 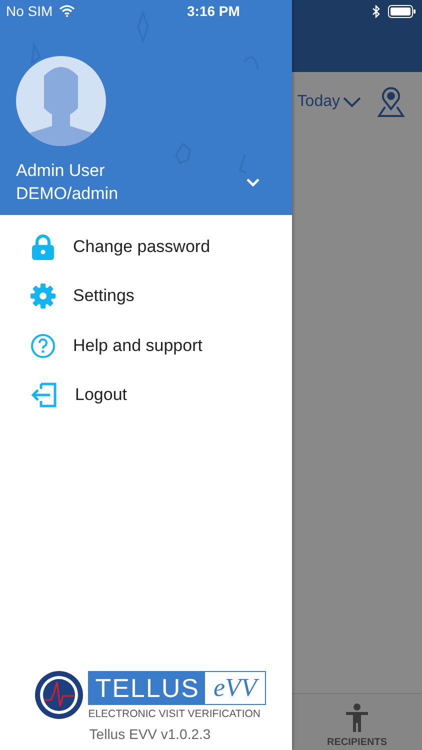 What do you see at coordinates (67, 194) in the screenshot?
I see `account-name: DEMO/admin` at bounding box center [67, 194].